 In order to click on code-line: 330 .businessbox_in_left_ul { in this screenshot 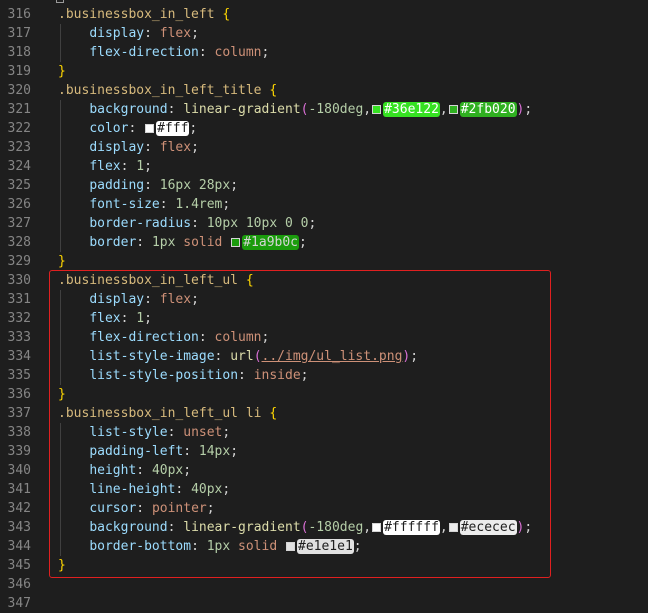, I will do `click(324, 280)`.